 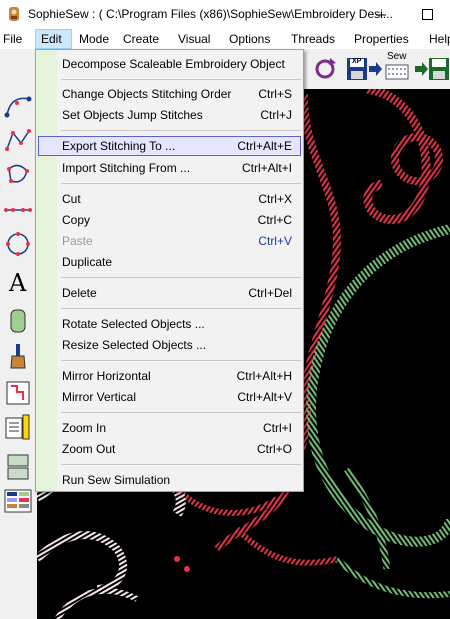 I want to click on line-tool-button, so click(x=18, y=210).